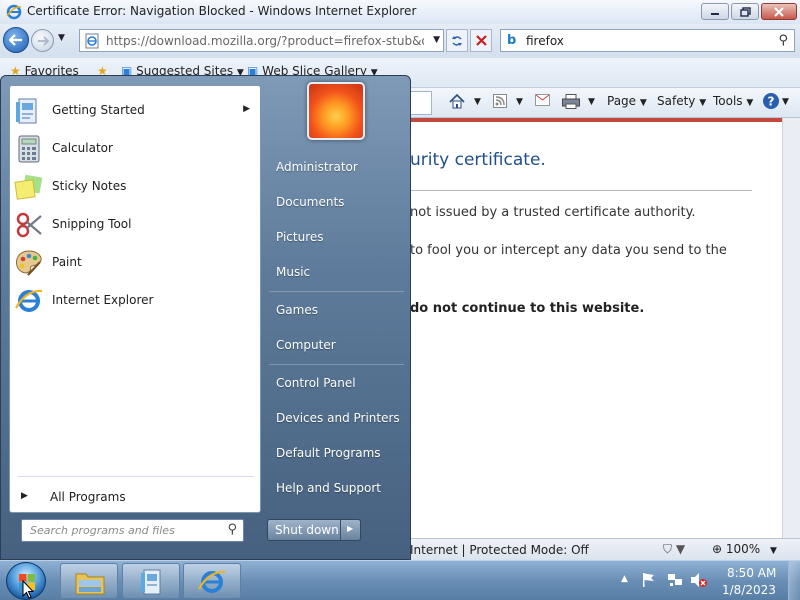 Image resolution: width=800 pixels, height=600 pixels. Describe the element at coordinates (791, 328) in the screenshot. I see `vertical-scrollbar` at that location.